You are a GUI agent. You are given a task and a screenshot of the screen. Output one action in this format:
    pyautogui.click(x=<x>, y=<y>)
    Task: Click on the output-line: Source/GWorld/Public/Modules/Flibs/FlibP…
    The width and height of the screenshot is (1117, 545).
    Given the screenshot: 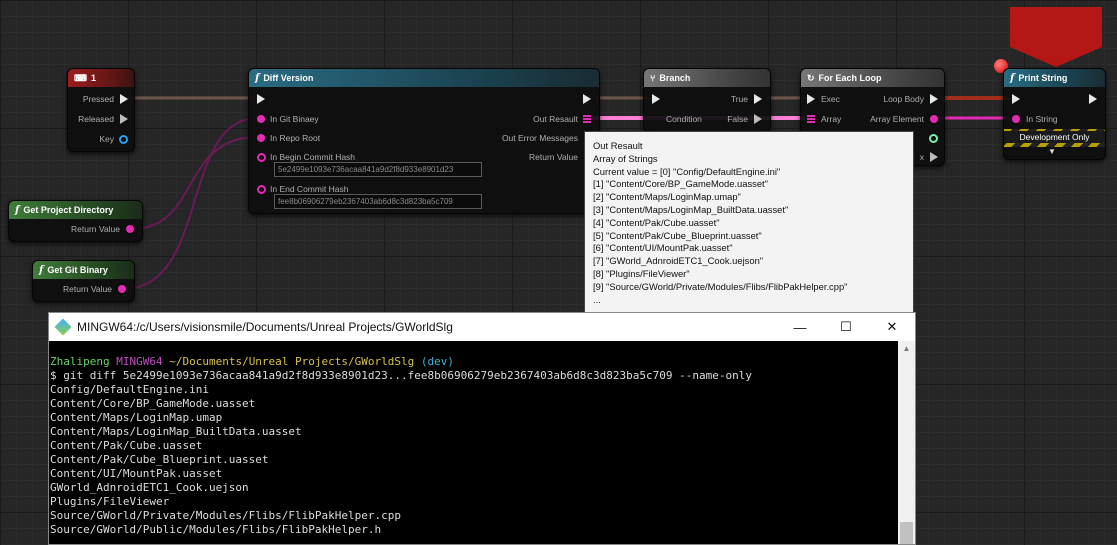 What is the action you would take?
    pyautogui.click(x=216, y=529)
    